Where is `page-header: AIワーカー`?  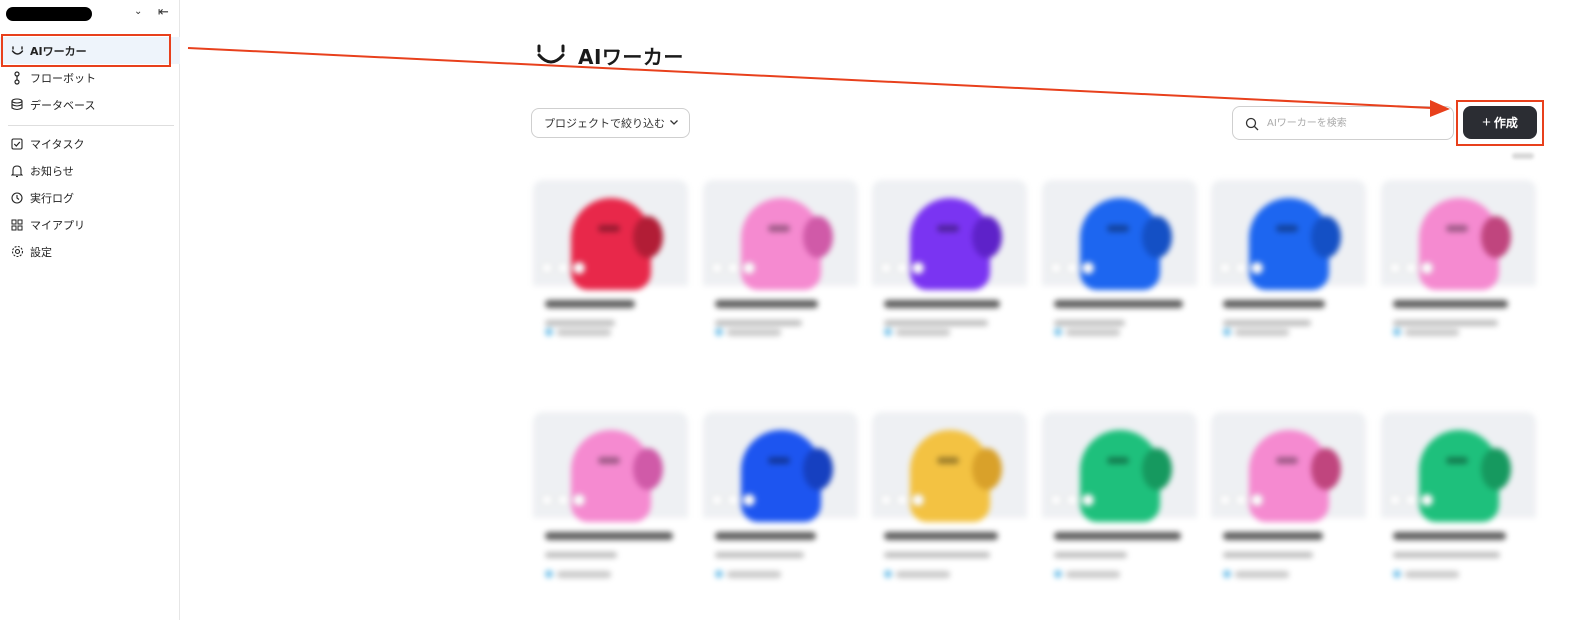 page-header: AIワーカー is located at coordinates (610, 55).